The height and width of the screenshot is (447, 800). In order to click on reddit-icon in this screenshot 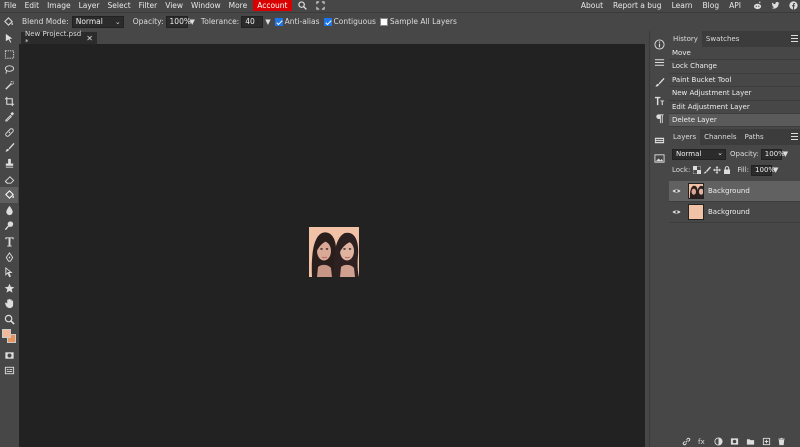, I will do `click(757, 5)`.